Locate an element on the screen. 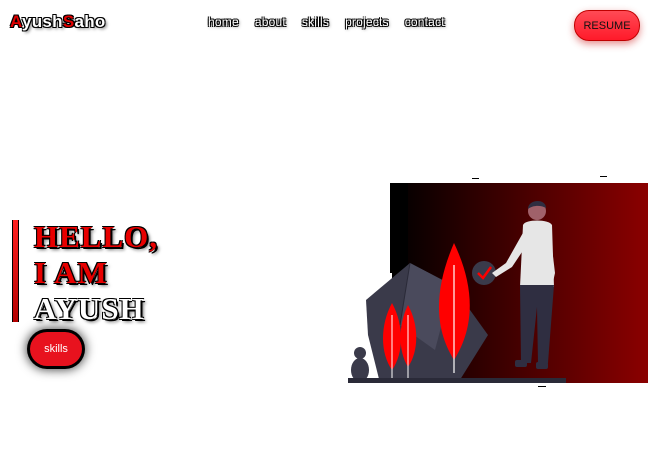 This screenshot has width=648, height=463. nav-link-skills: skills is located at coordinates (315, 22).